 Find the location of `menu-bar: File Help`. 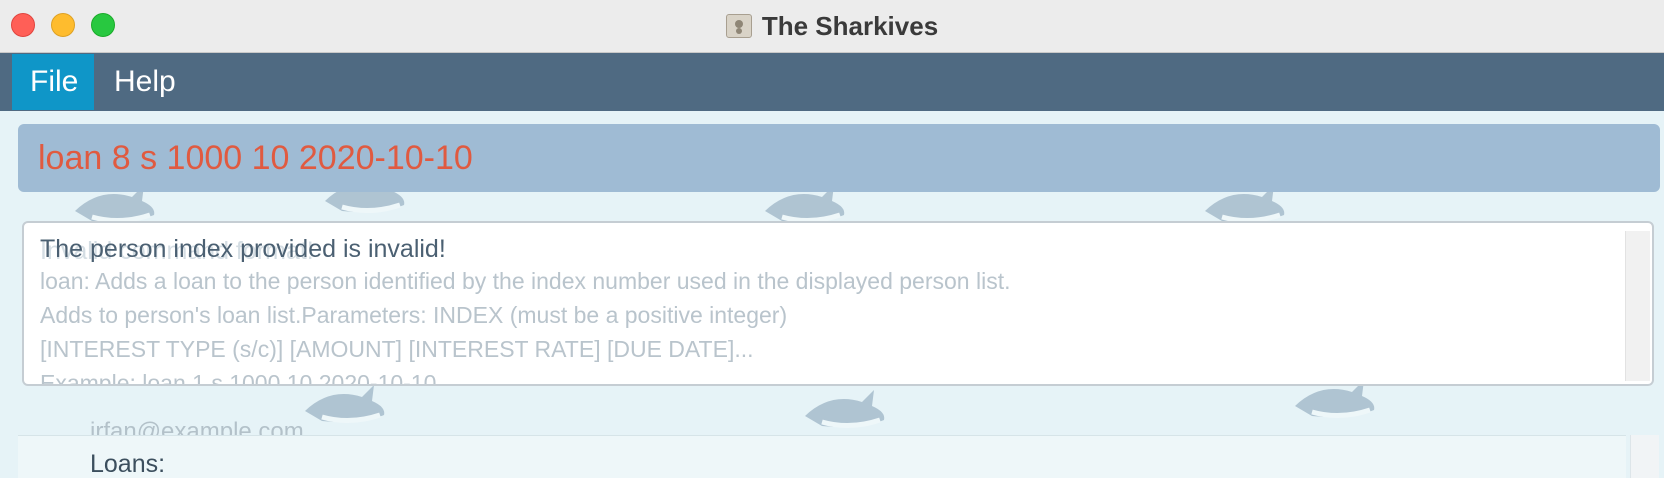

menu-bar: File Help is located at coordinates (832, 82).